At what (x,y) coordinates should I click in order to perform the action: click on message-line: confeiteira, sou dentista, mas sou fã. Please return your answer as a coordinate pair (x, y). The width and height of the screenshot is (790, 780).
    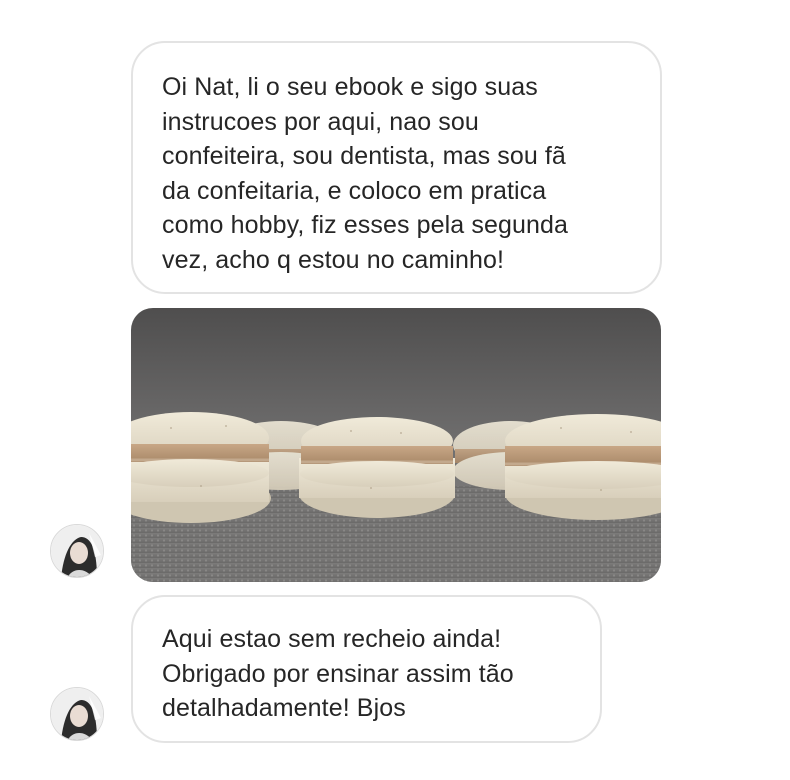
    Looking at the image, I should click on (364, 156).